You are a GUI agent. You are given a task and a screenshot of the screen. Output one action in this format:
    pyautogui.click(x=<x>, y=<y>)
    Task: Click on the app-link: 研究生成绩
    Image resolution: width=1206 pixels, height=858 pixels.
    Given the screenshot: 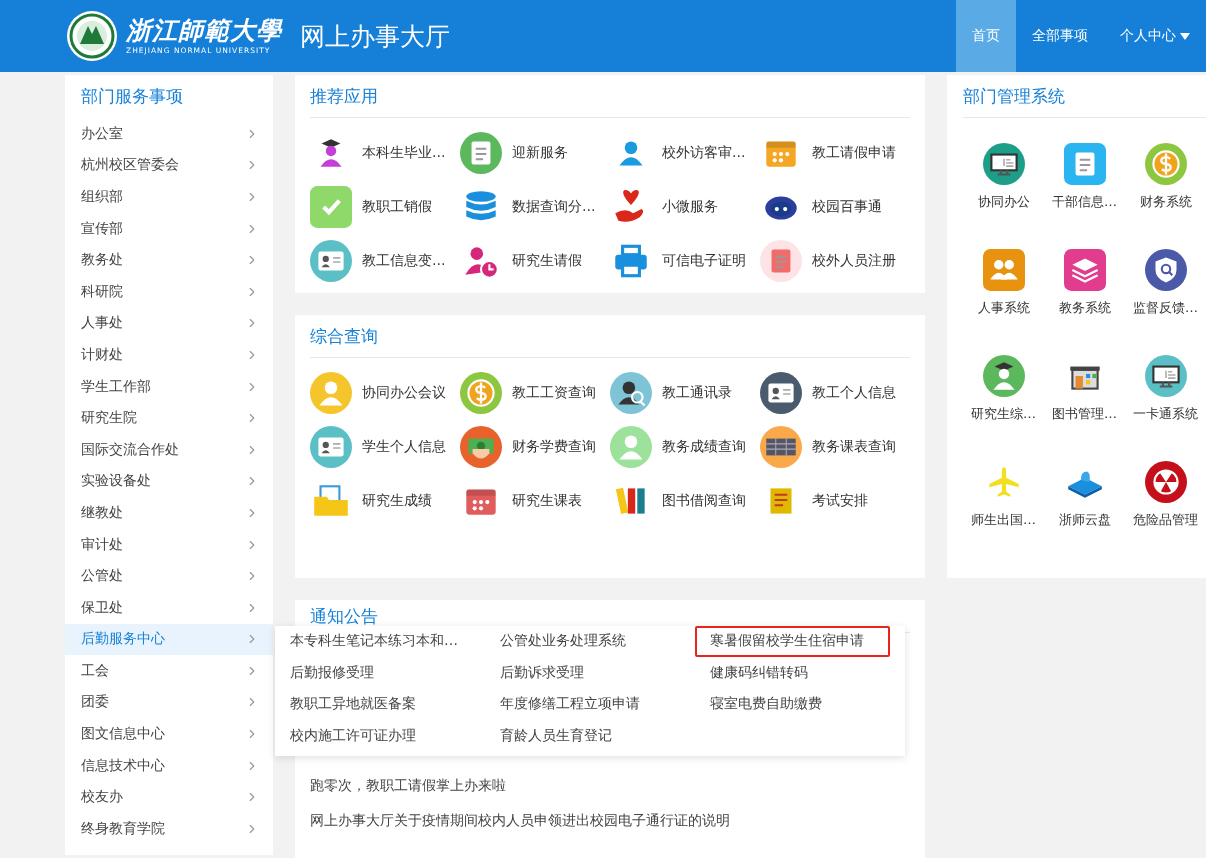 What is the action you would take?
    pyautogui.click(x=385, y=501)
    